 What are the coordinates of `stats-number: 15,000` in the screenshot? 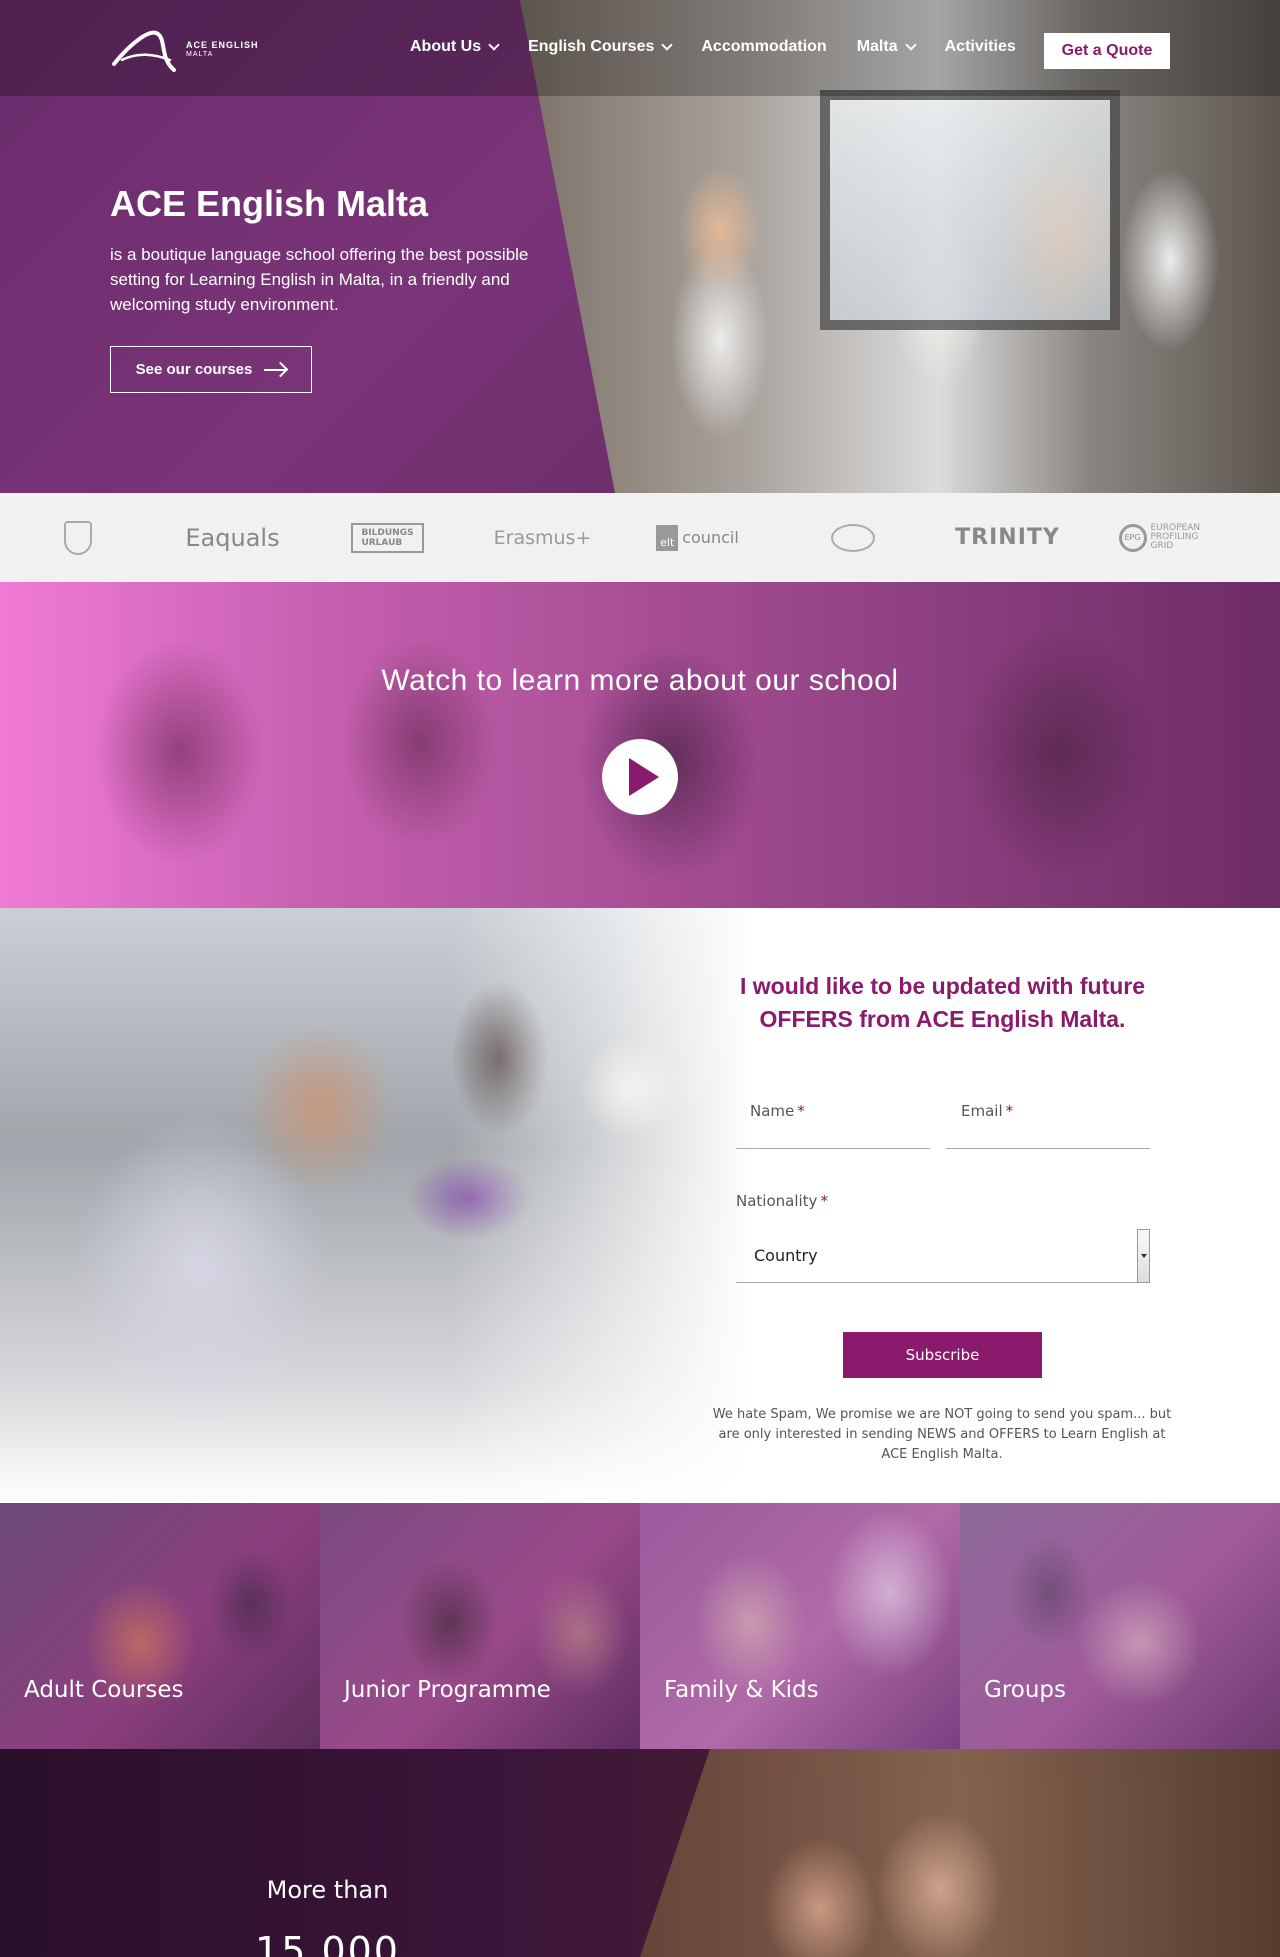 It's located at (327, 1943).